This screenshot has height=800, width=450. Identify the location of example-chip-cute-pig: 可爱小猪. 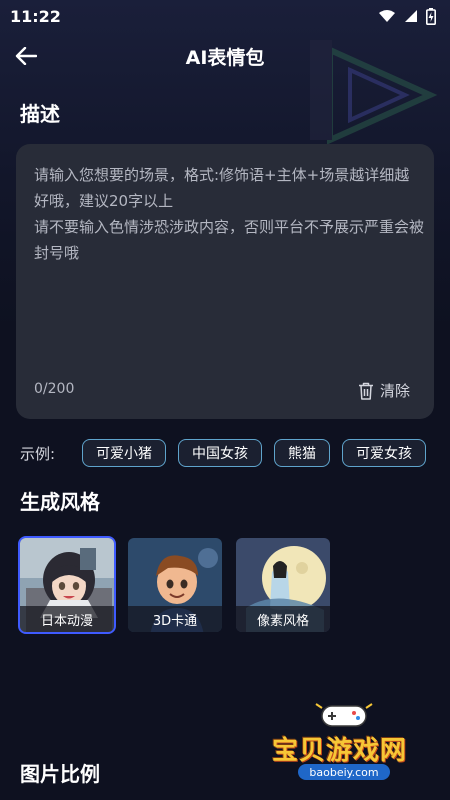
(124, 453).